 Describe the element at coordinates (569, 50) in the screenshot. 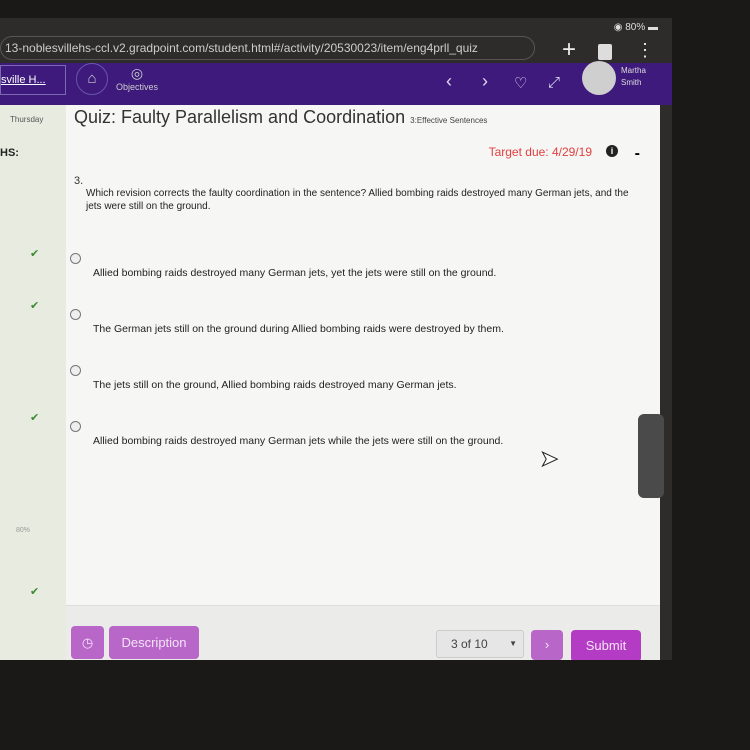

I see `new-tab-icon: +` at that location.